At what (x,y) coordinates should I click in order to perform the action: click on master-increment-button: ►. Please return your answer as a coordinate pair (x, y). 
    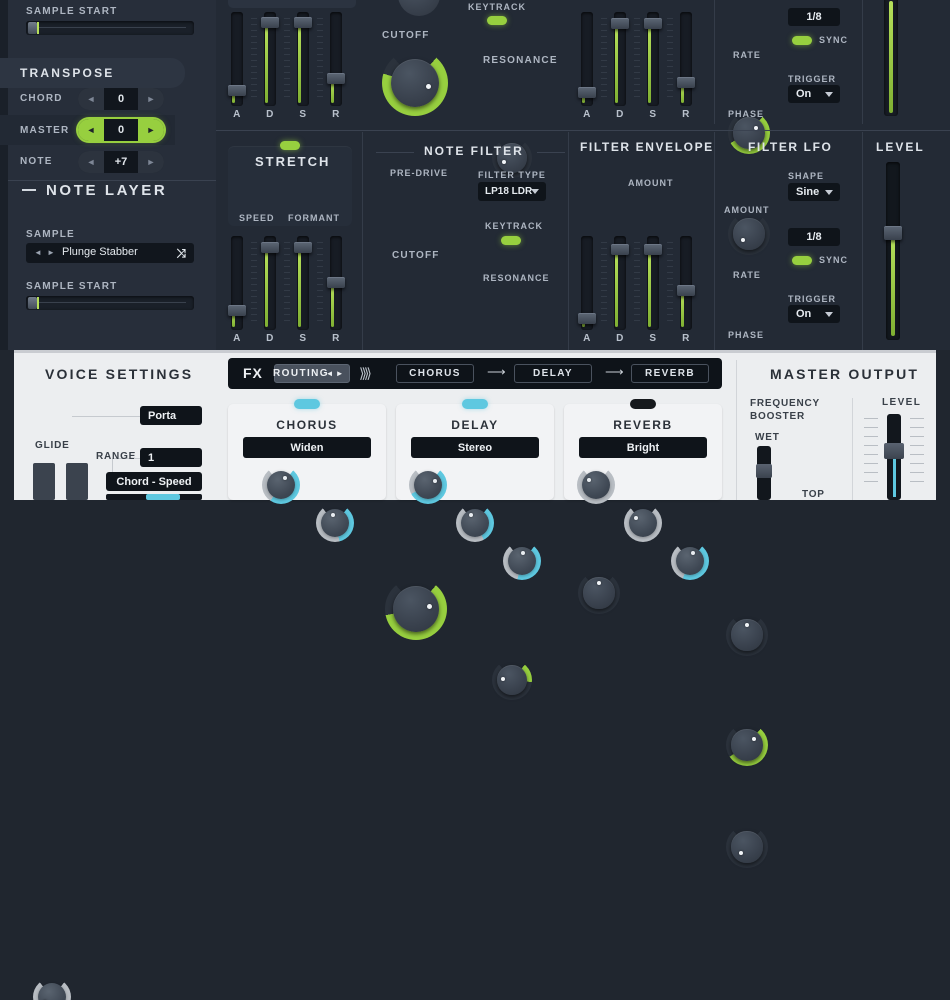
    Looking at the image, I should click on (151, 130).